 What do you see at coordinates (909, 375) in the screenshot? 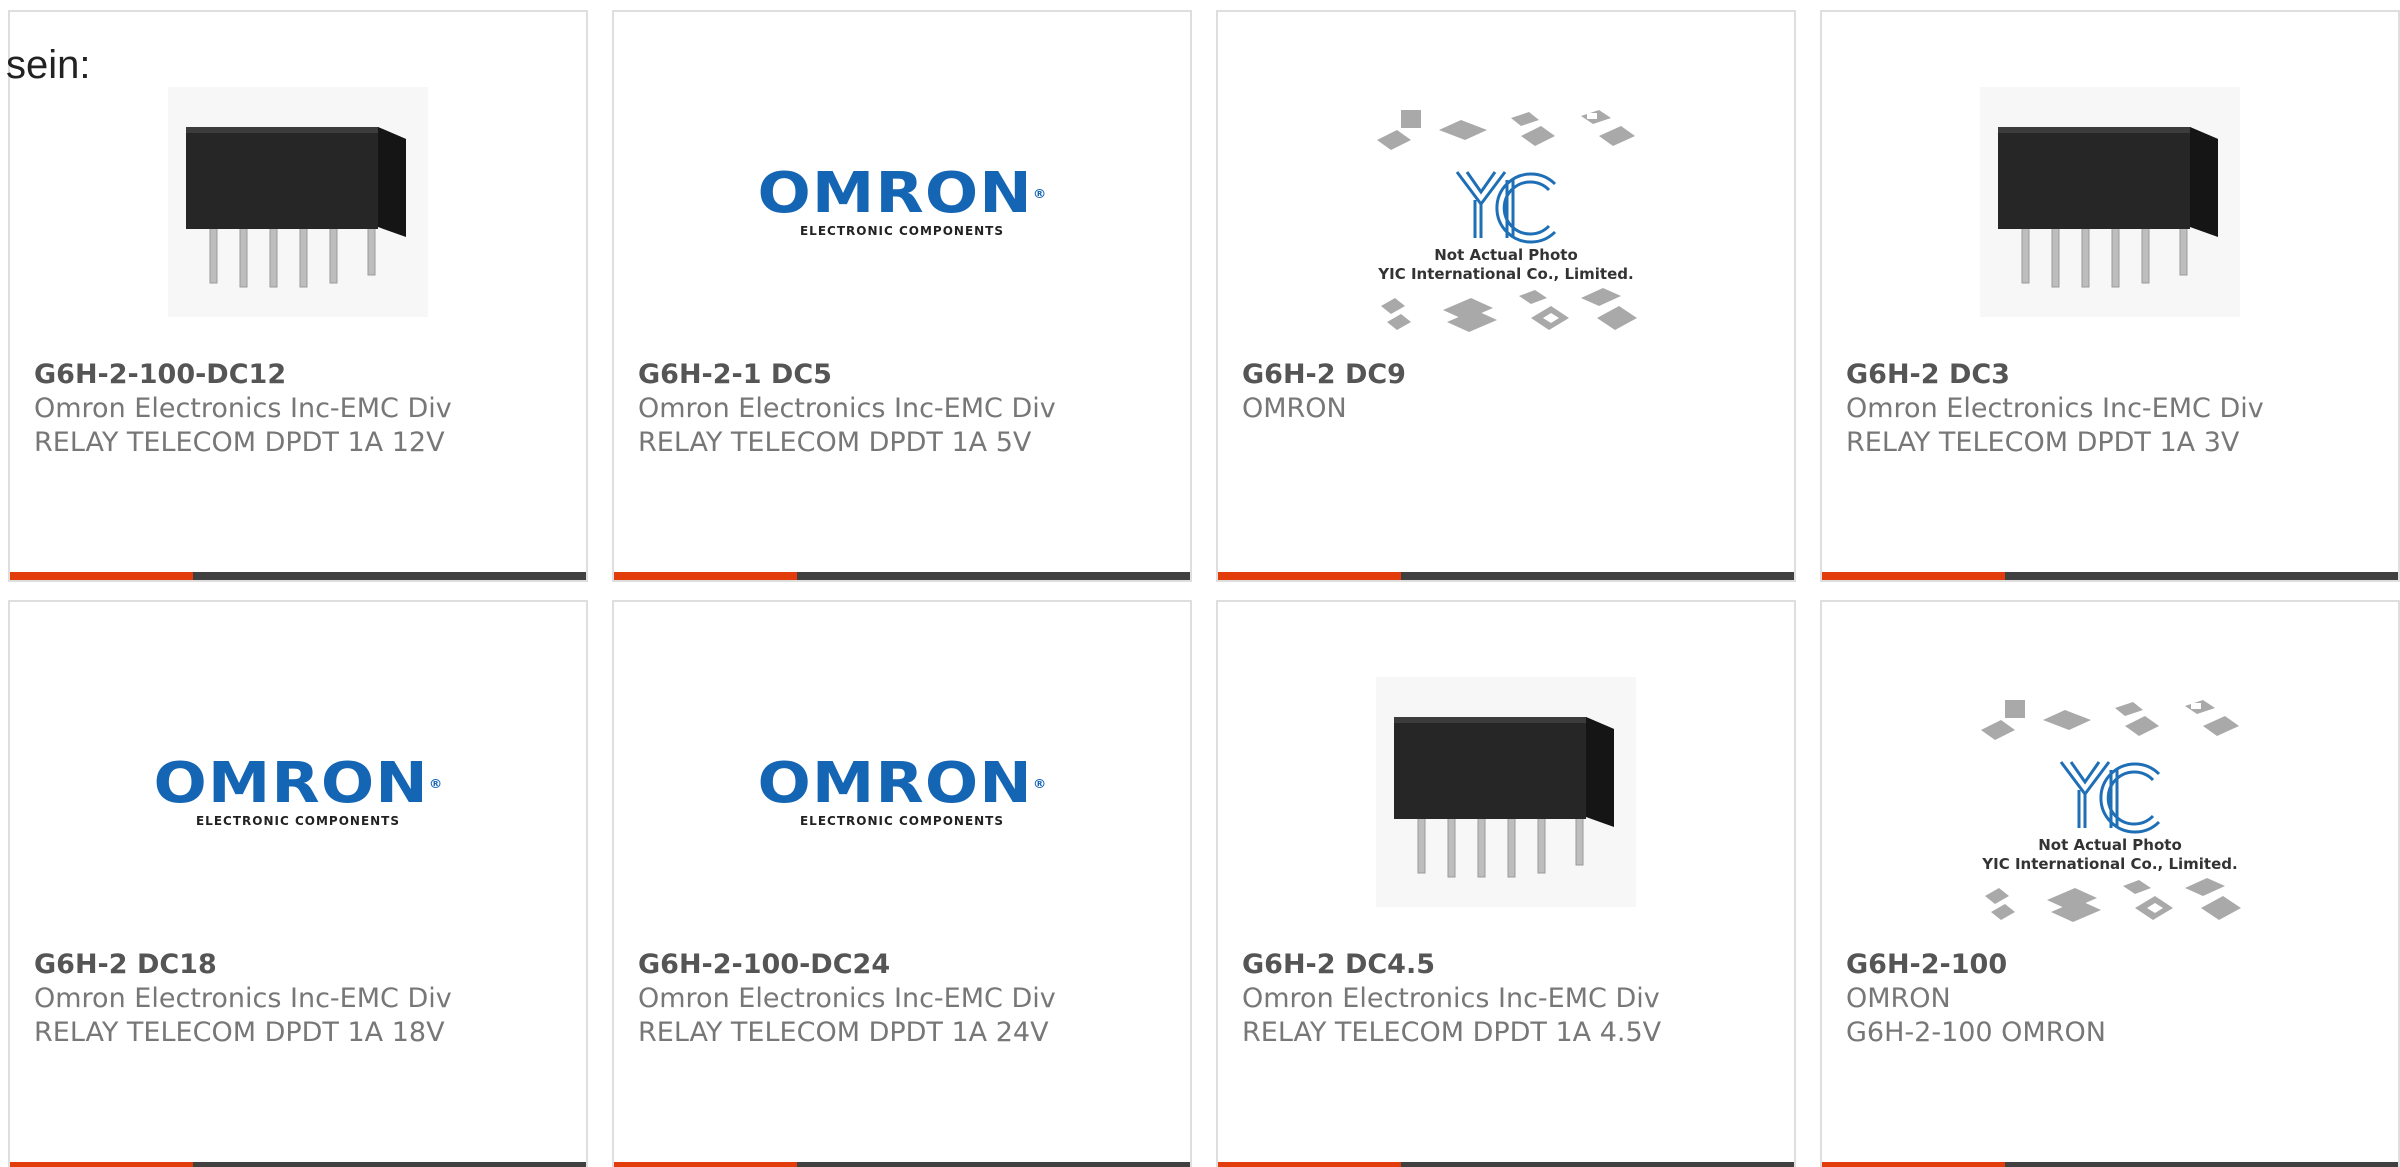
I see `part-number-link: G6H-2-1 DC5` at bounding box center [909, 375].